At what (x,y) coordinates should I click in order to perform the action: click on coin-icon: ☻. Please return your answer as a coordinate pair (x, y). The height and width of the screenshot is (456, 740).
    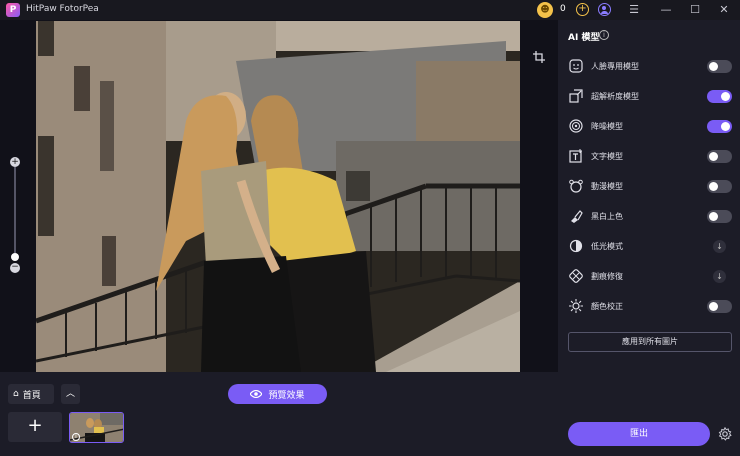
    Looking at the image, I should click on (545, 10).